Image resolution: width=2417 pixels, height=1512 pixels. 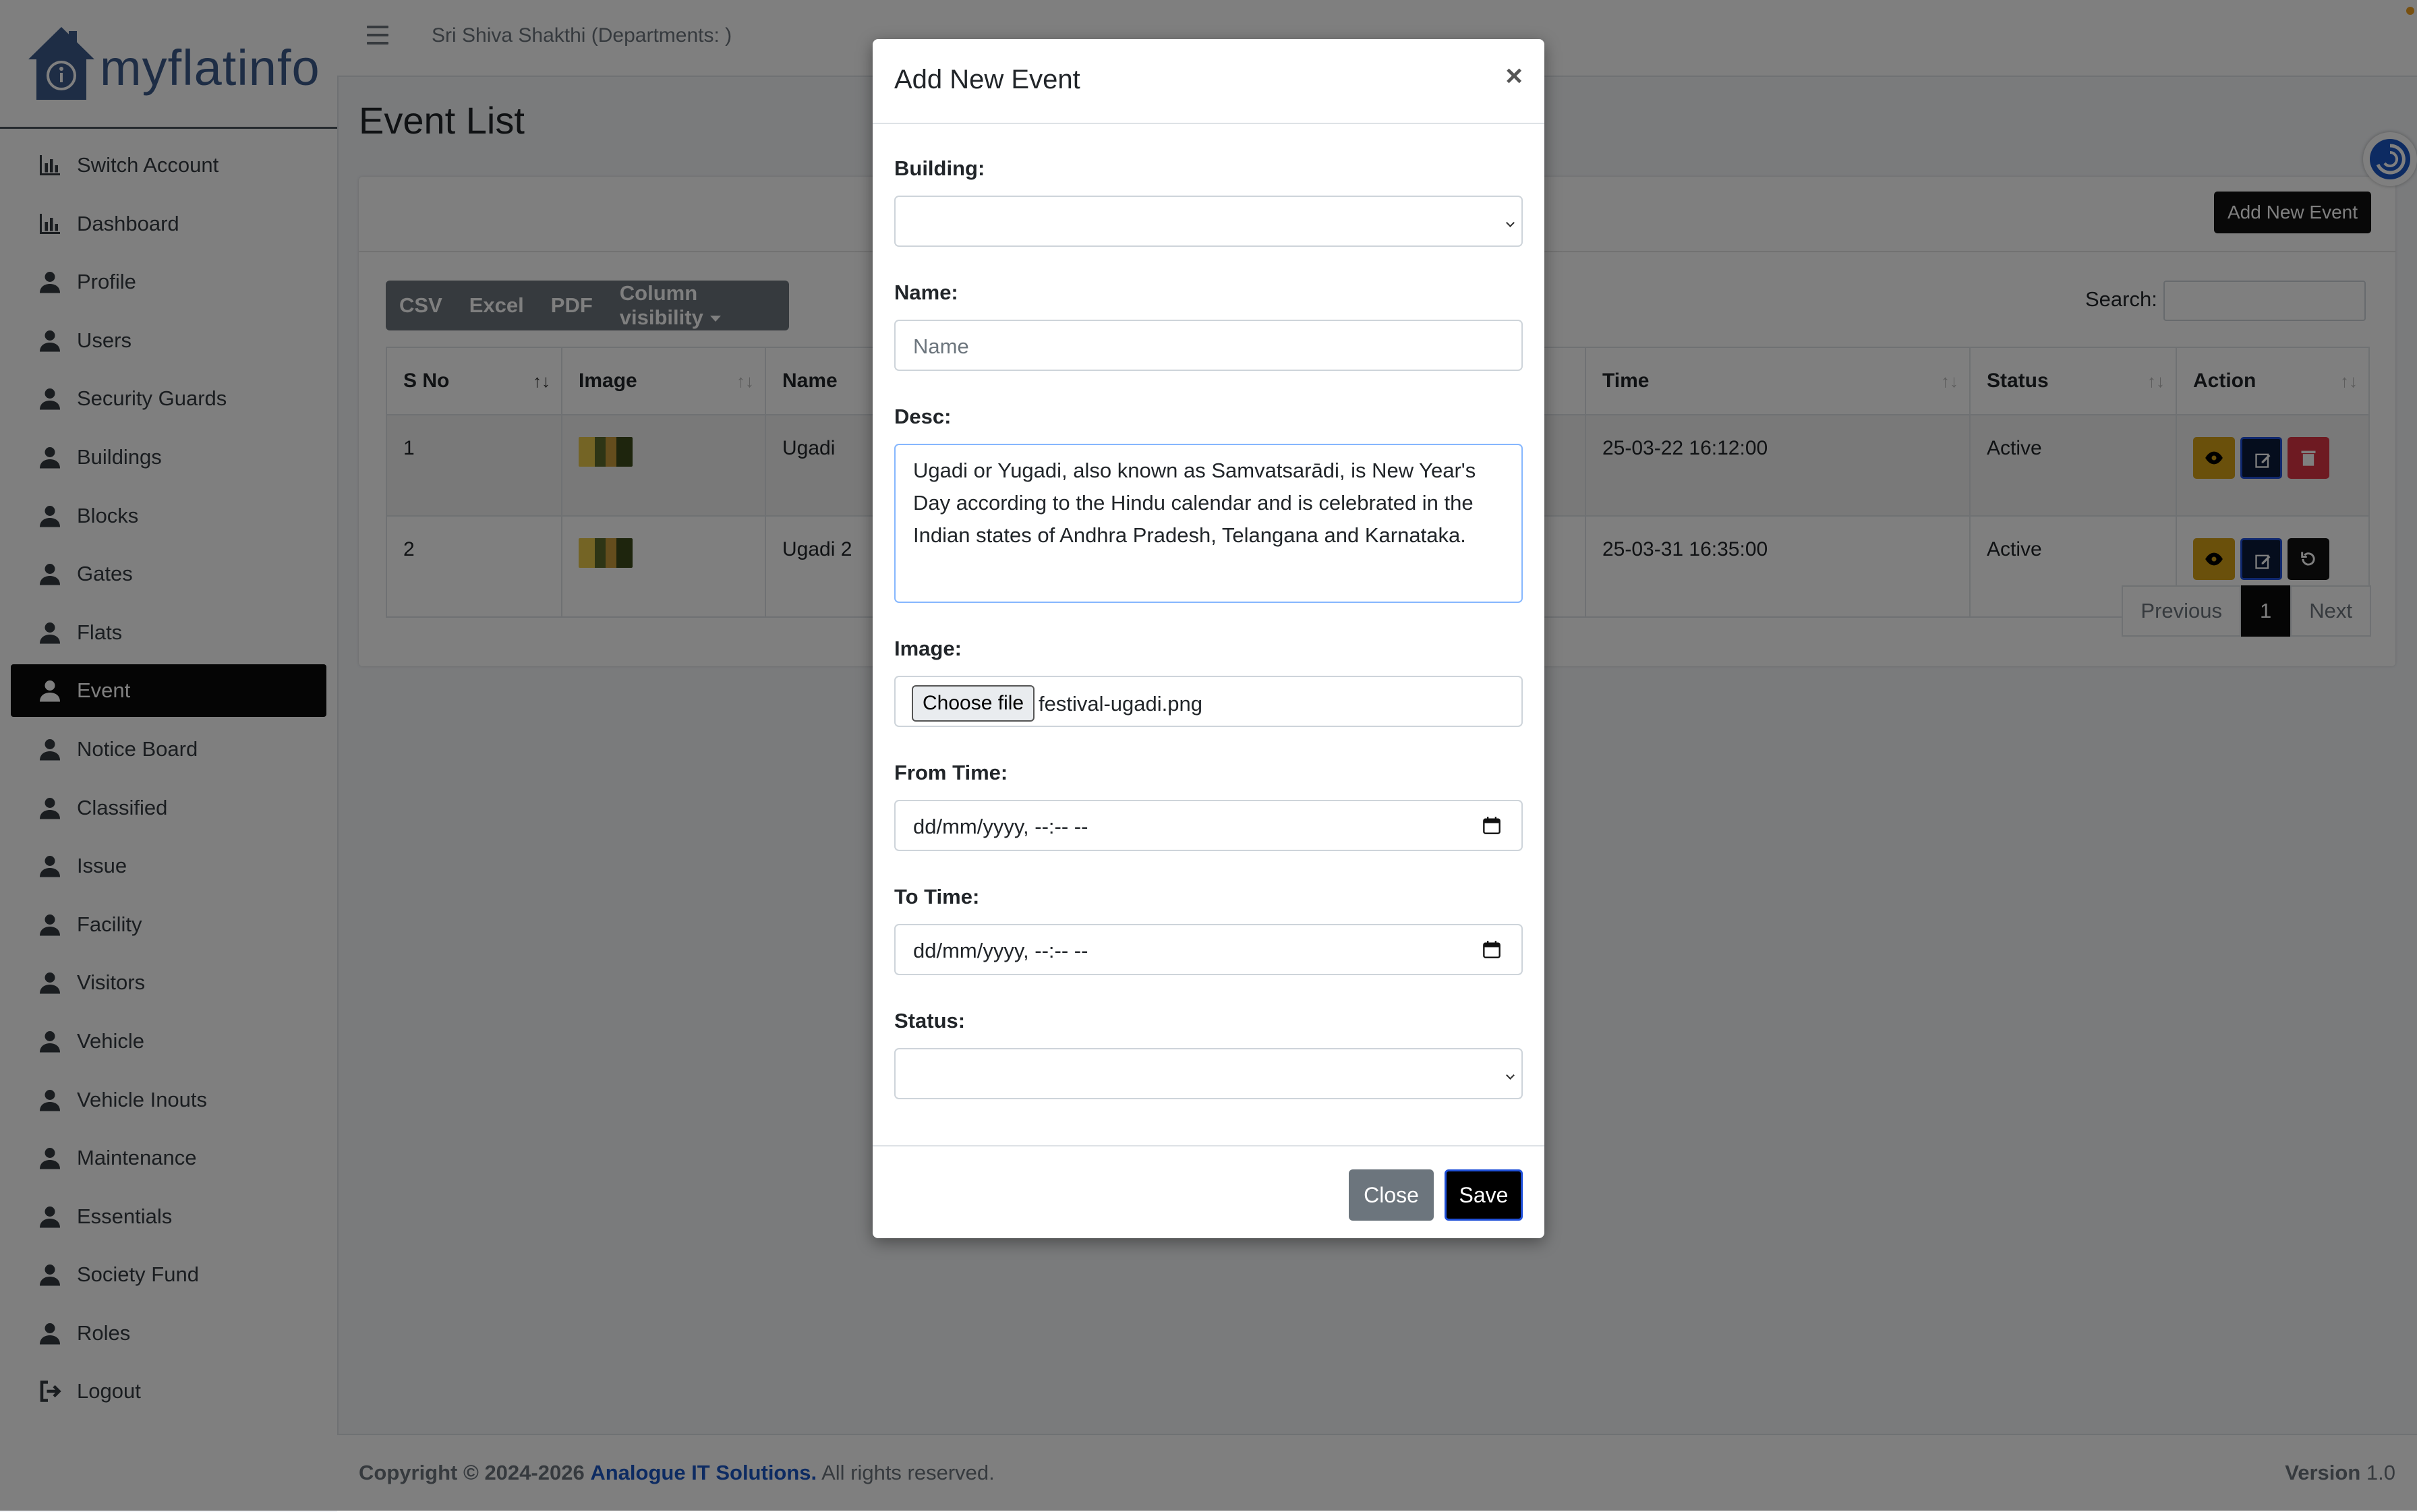 What do you see at coordinates (937, 896) in the screenshot?
I see `to-time-label: To Time:` at bounding box center [937, 896].